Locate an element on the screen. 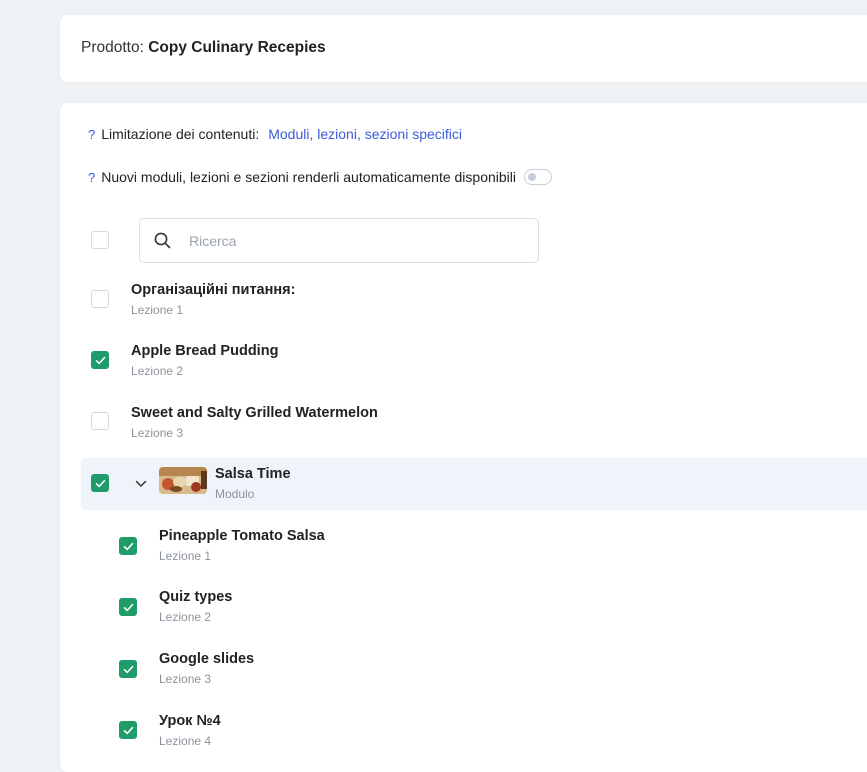 Image resolution: width=867 pixels, height=772 pixels. product-title: Prodotto: Copy Culinary Recepies is located at coordinates (203, 48).